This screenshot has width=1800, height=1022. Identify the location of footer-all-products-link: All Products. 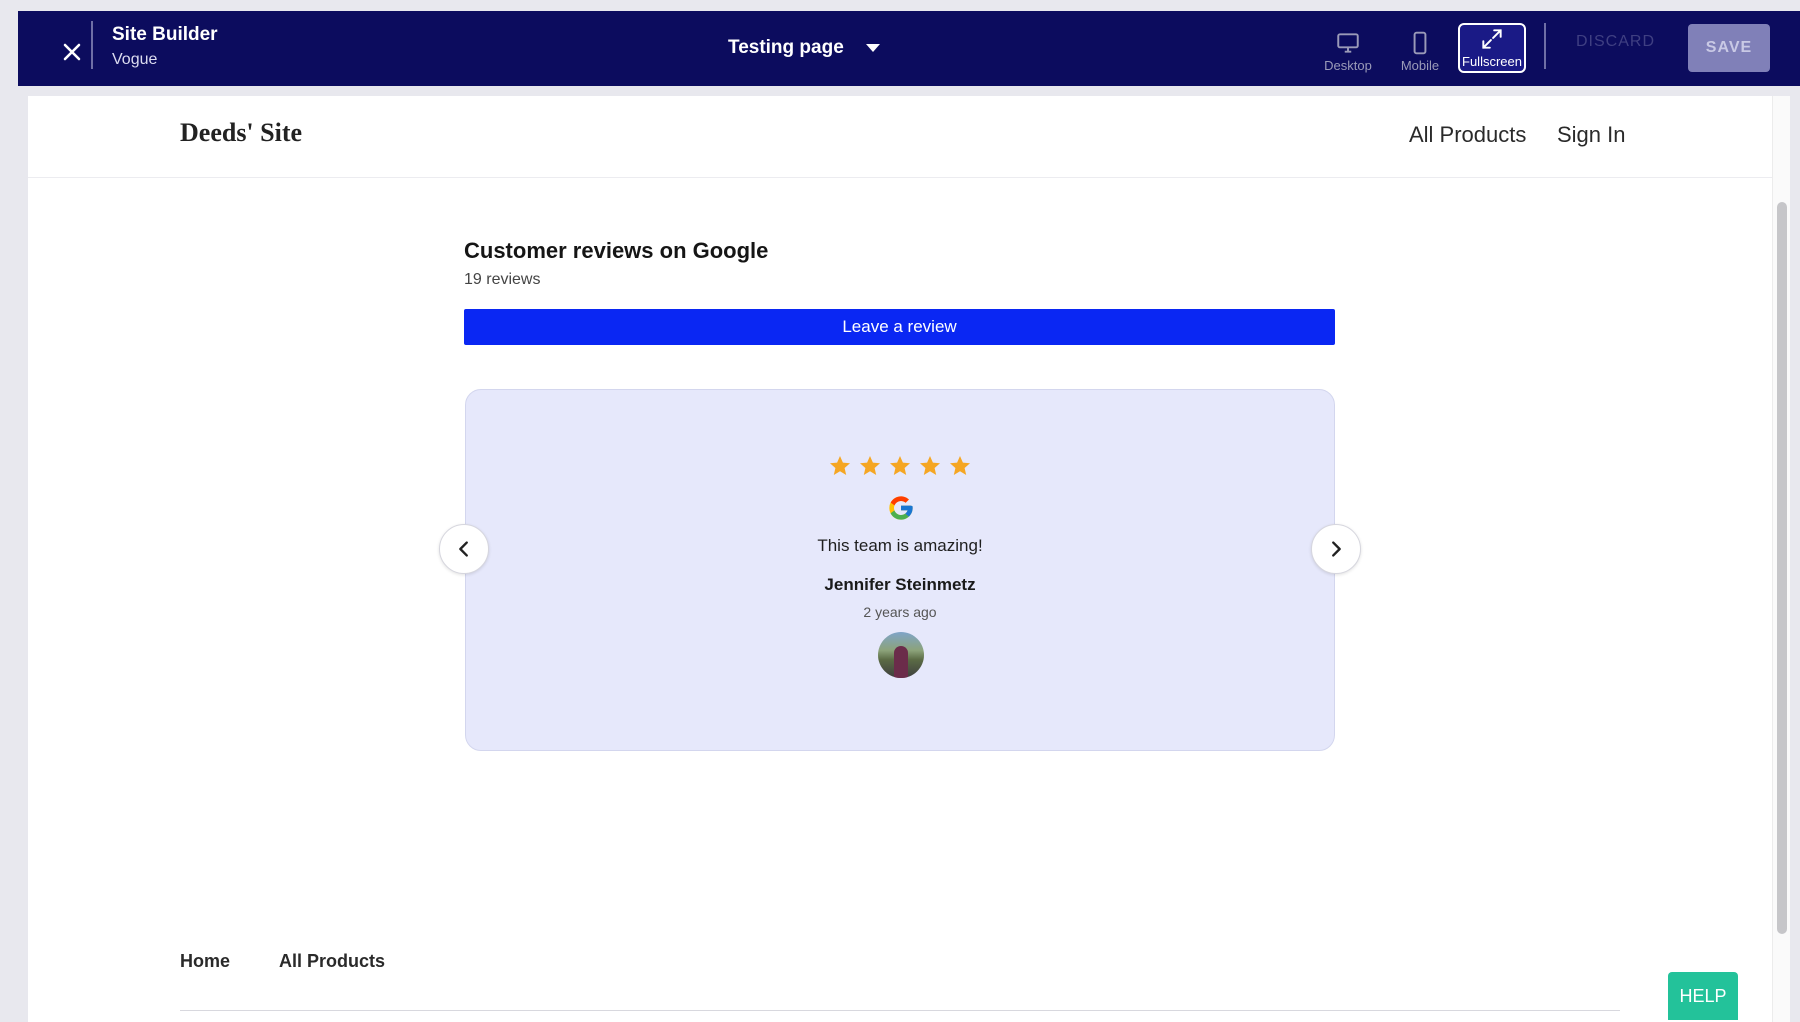
(332, 961).